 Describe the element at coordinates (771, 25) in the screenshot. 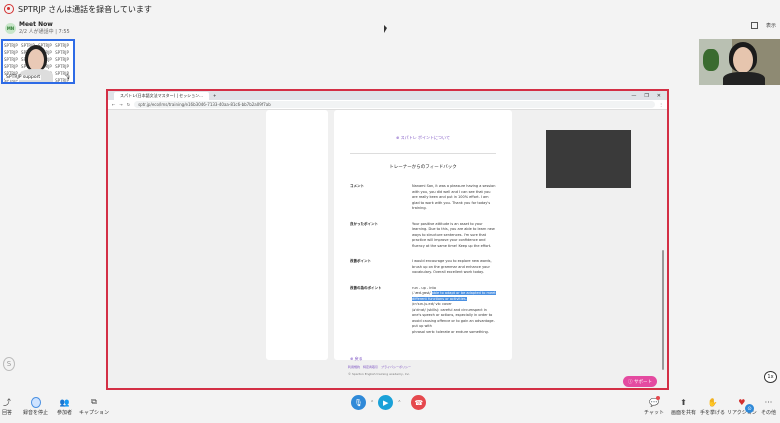

I see `gallery-label: 表示` at that location.